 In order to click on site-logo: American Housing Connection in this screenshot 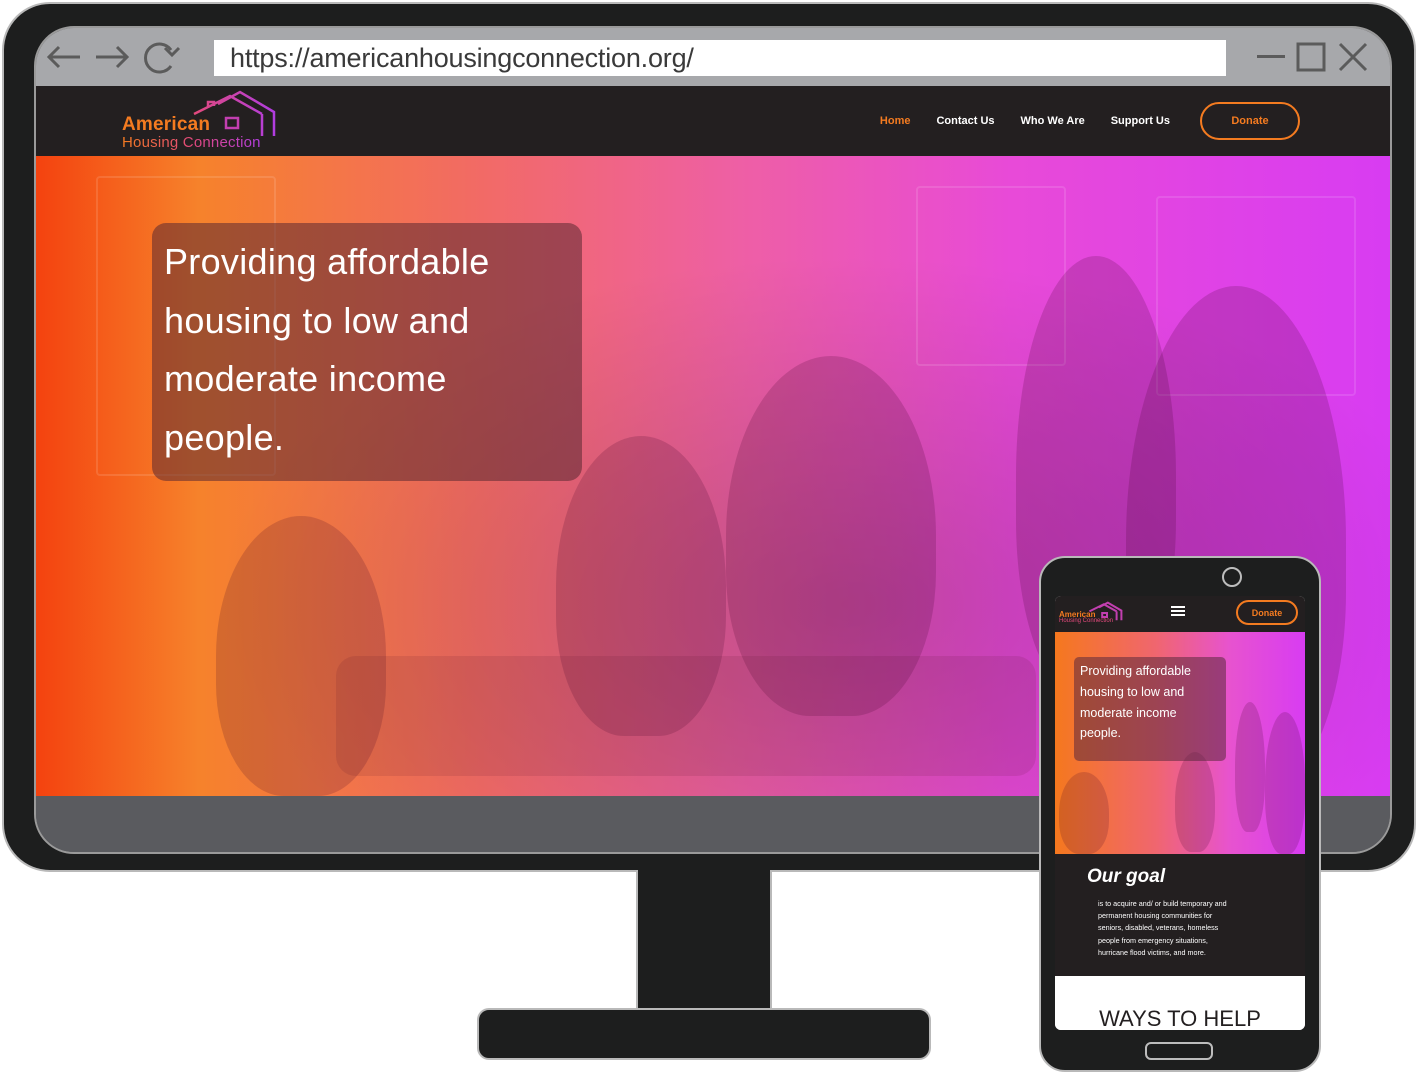, I will do `click(201, 121)`.